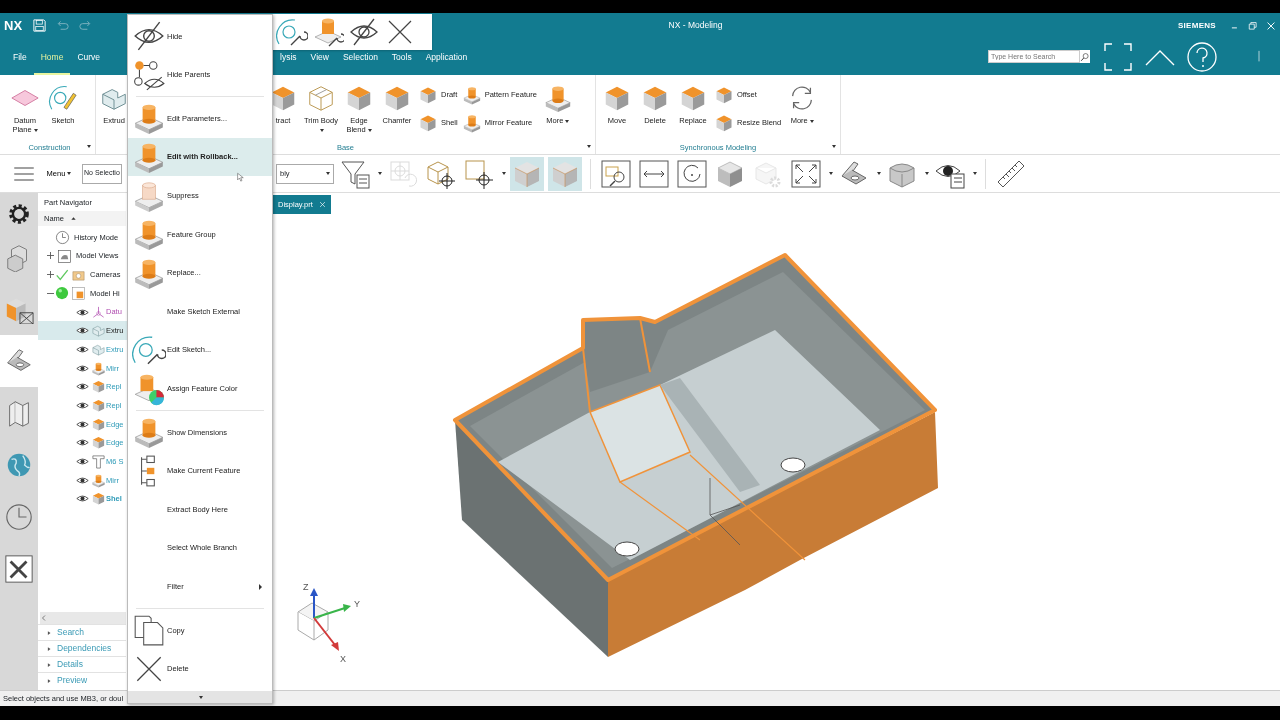 The image size is (1280, 720). I want to click on search-icon, so click(1085, 56).